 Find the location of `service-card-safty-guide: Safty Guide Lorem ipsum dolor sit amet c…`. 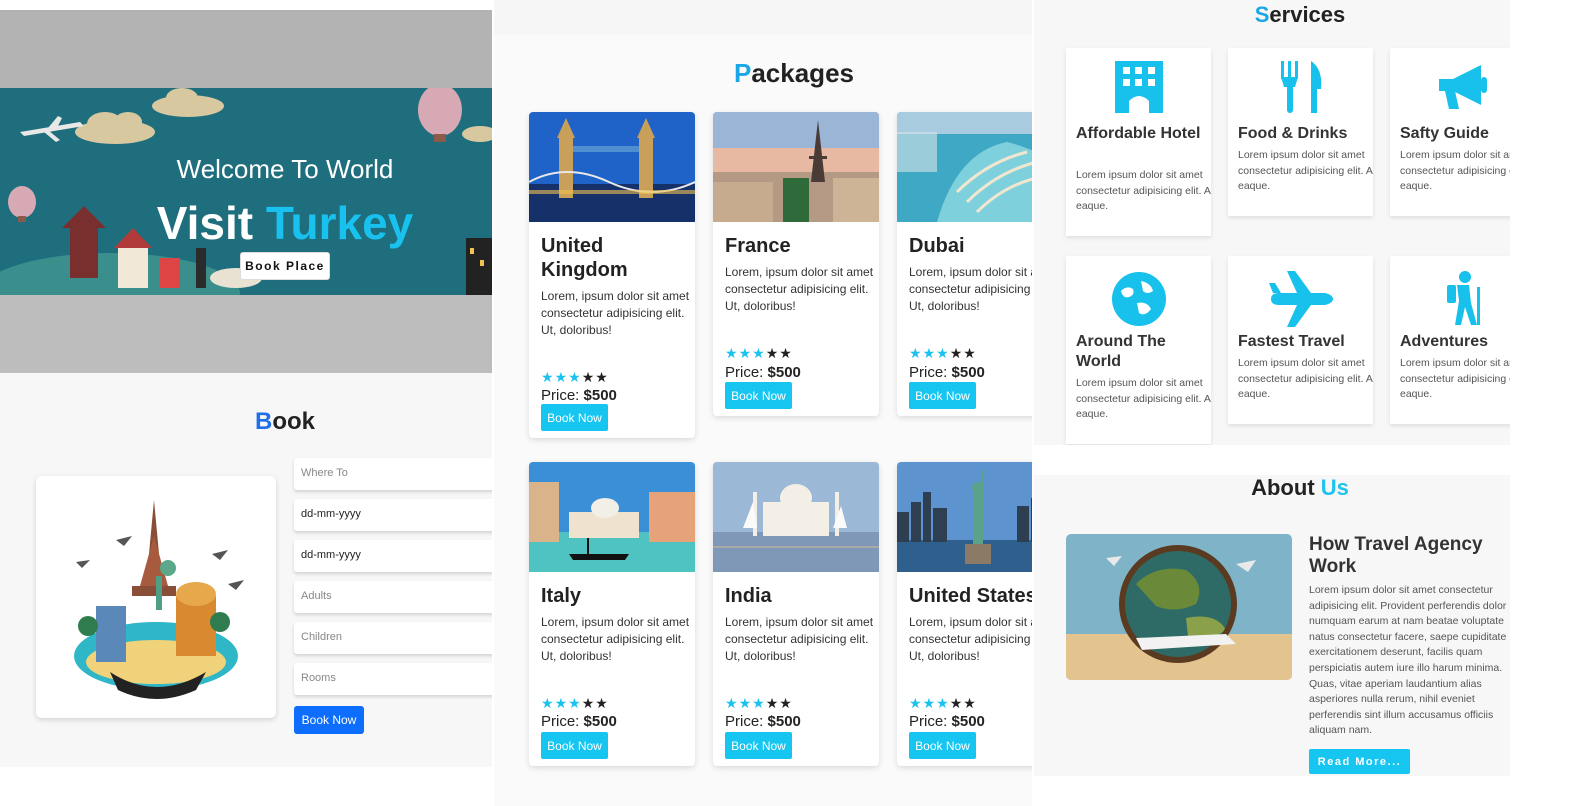

service-card-safty-guide: Safty Guide Lorem ipsum dolor sit amet c… is located at coordinates (1450, 132).